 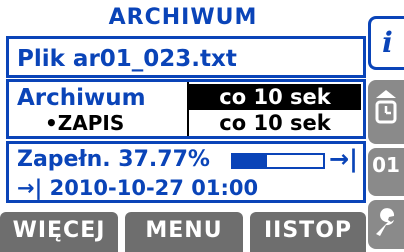 What do you see at coordinates (183, 17) in the screenshot?
I see `page-title: ARCHIWUM` at bounding box center [183, 17].